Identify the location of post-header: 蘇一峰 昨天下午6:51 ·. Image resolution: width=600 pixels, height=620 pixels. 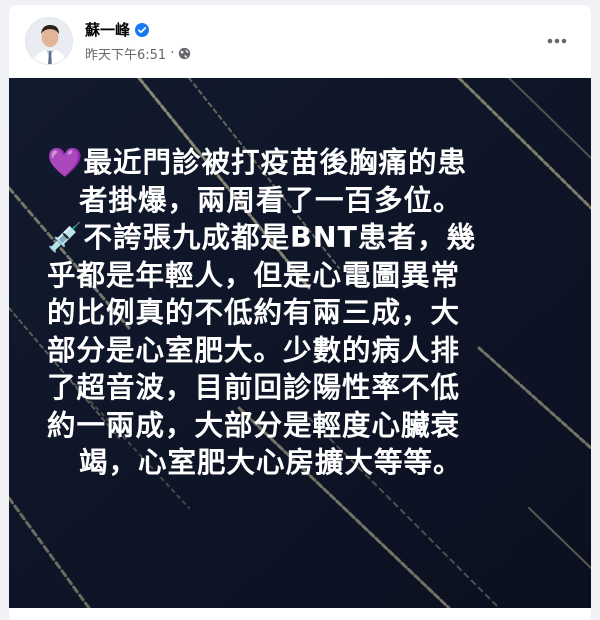
(300, 41).